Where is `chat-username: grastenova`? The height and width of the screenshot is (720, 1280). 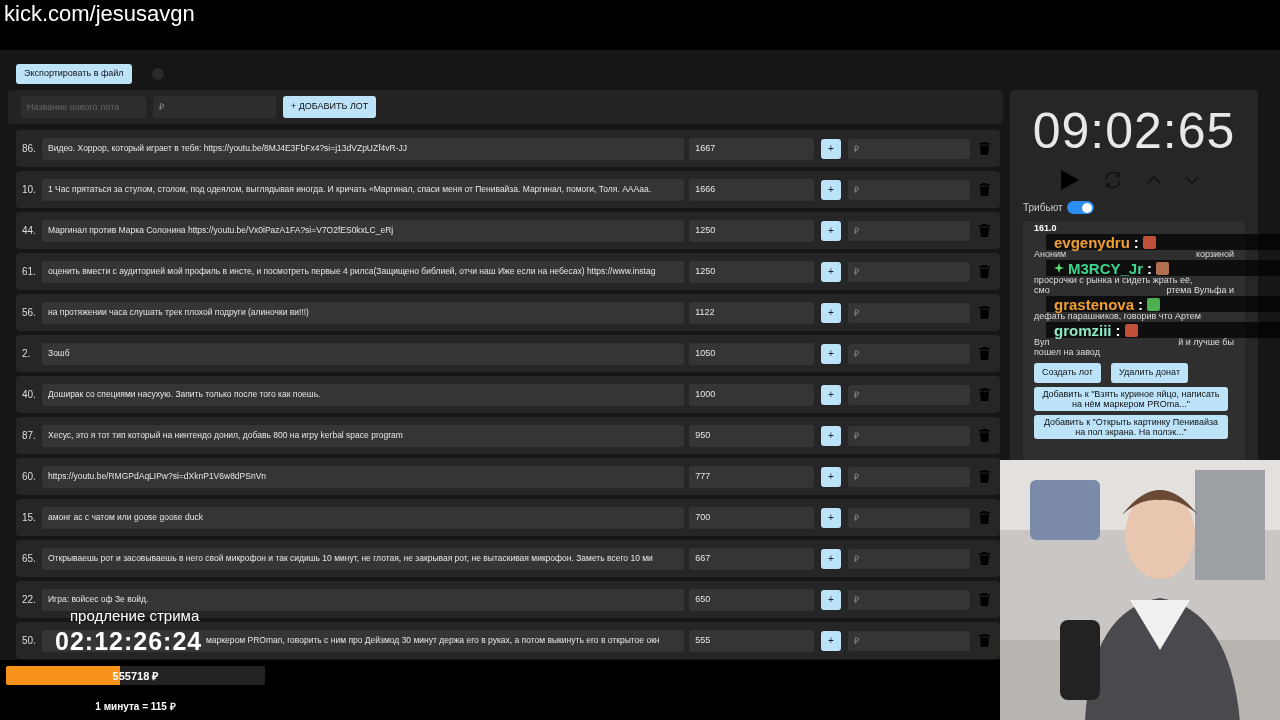 chat-username: grastenova is located at coordinates (1094, 304).